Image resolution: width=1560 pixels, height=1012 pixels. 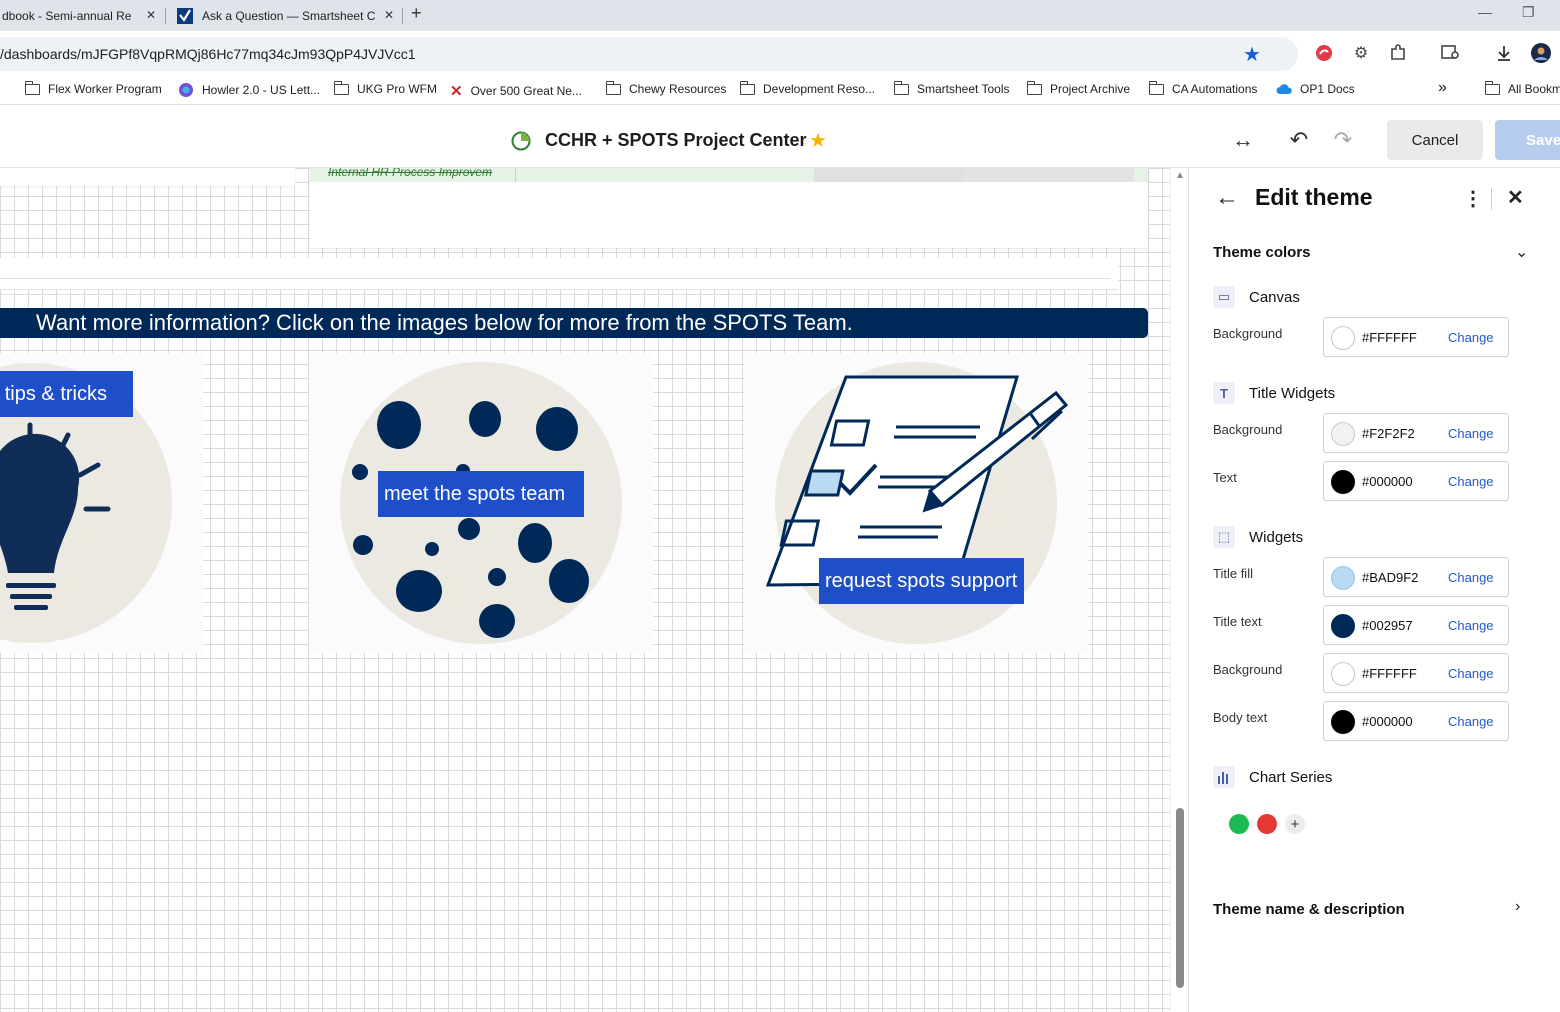 I want to click on title-widgets-group-heading: T Title Widgets, so click(x=1274, y=393).